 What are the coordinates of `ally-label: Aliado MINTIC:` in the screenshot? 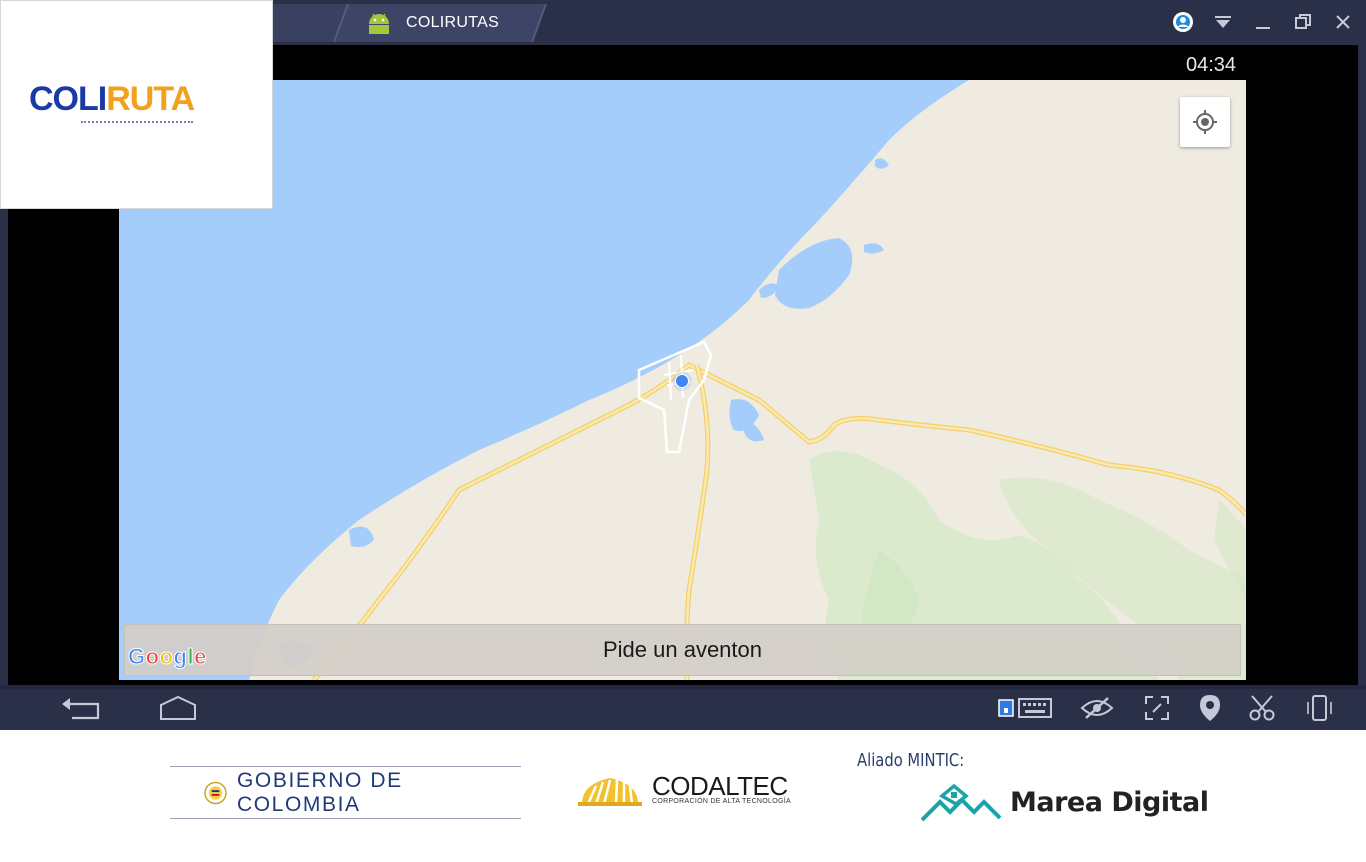 It's located at (911, 760).